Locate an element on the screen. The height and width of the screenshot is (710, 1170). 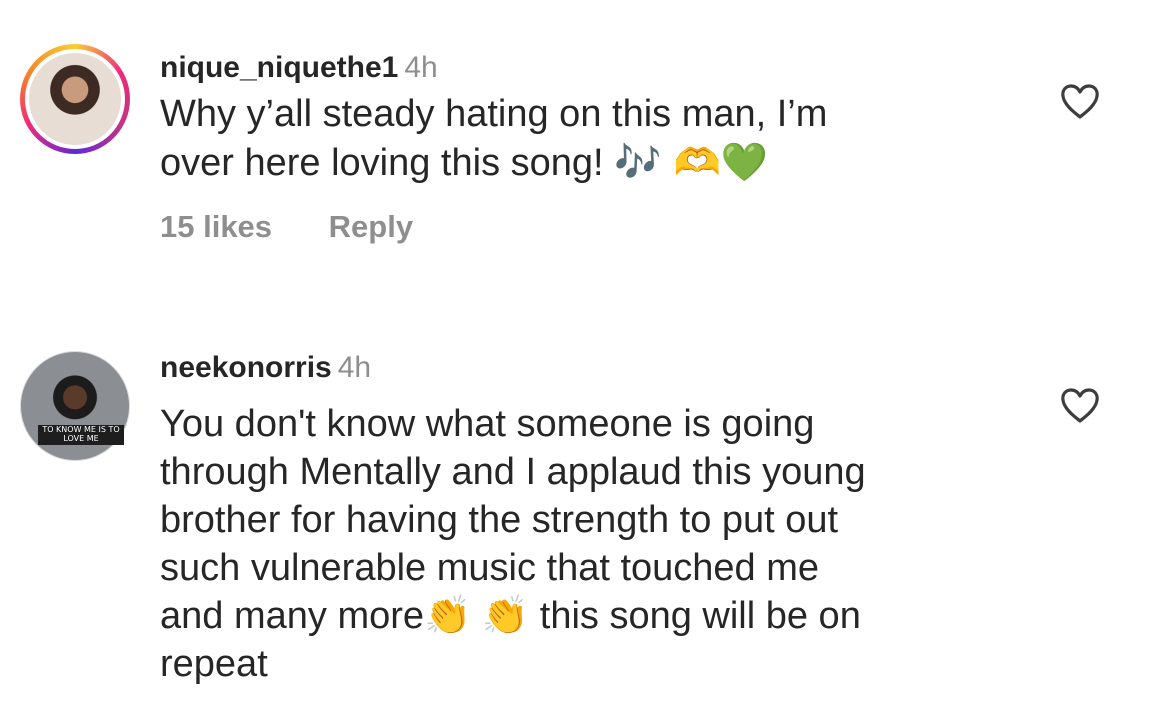
username: neekonorris is located at coordinates (246, 367).